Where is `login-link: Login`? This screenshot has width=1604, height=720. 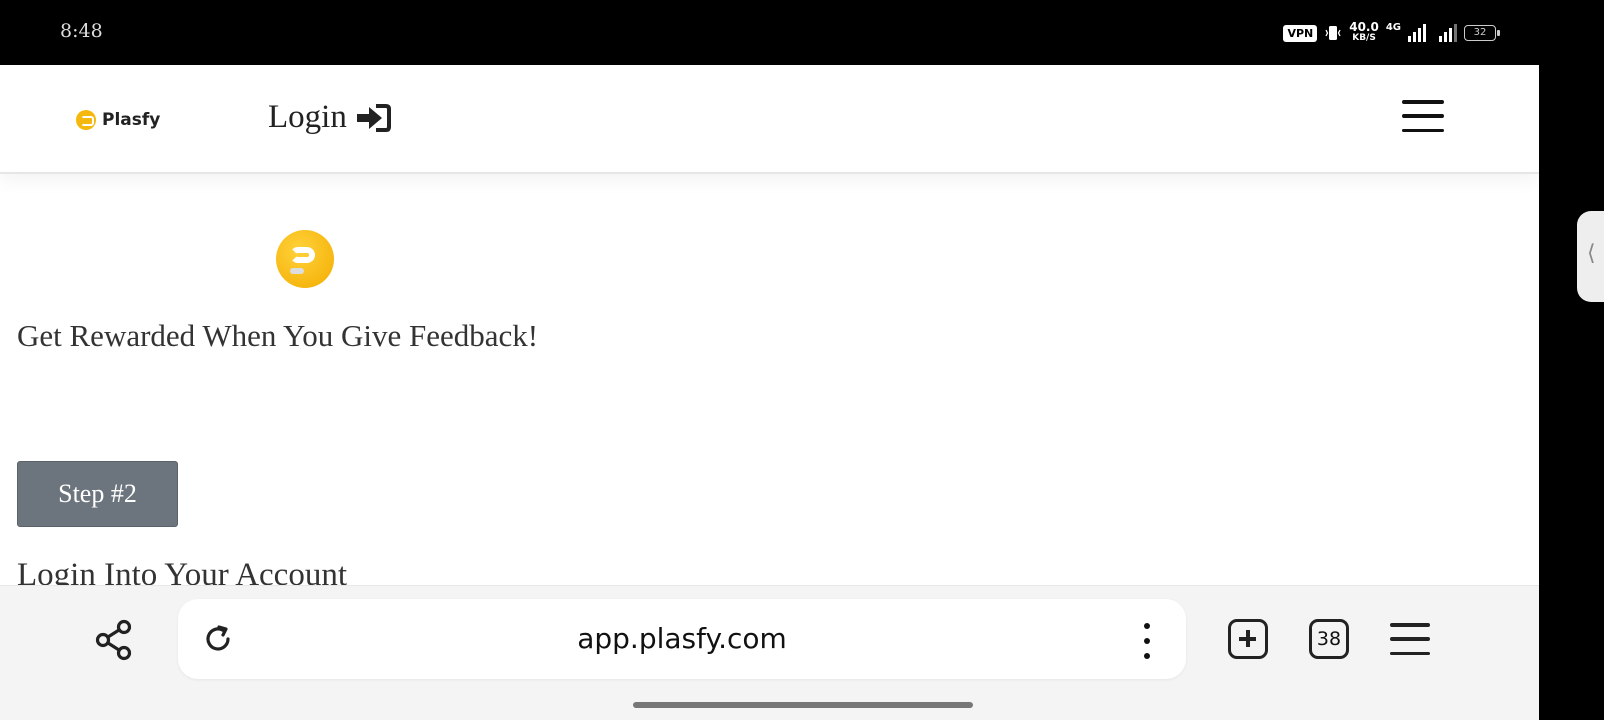
login-link: Login is located at coordinates (329, 117).